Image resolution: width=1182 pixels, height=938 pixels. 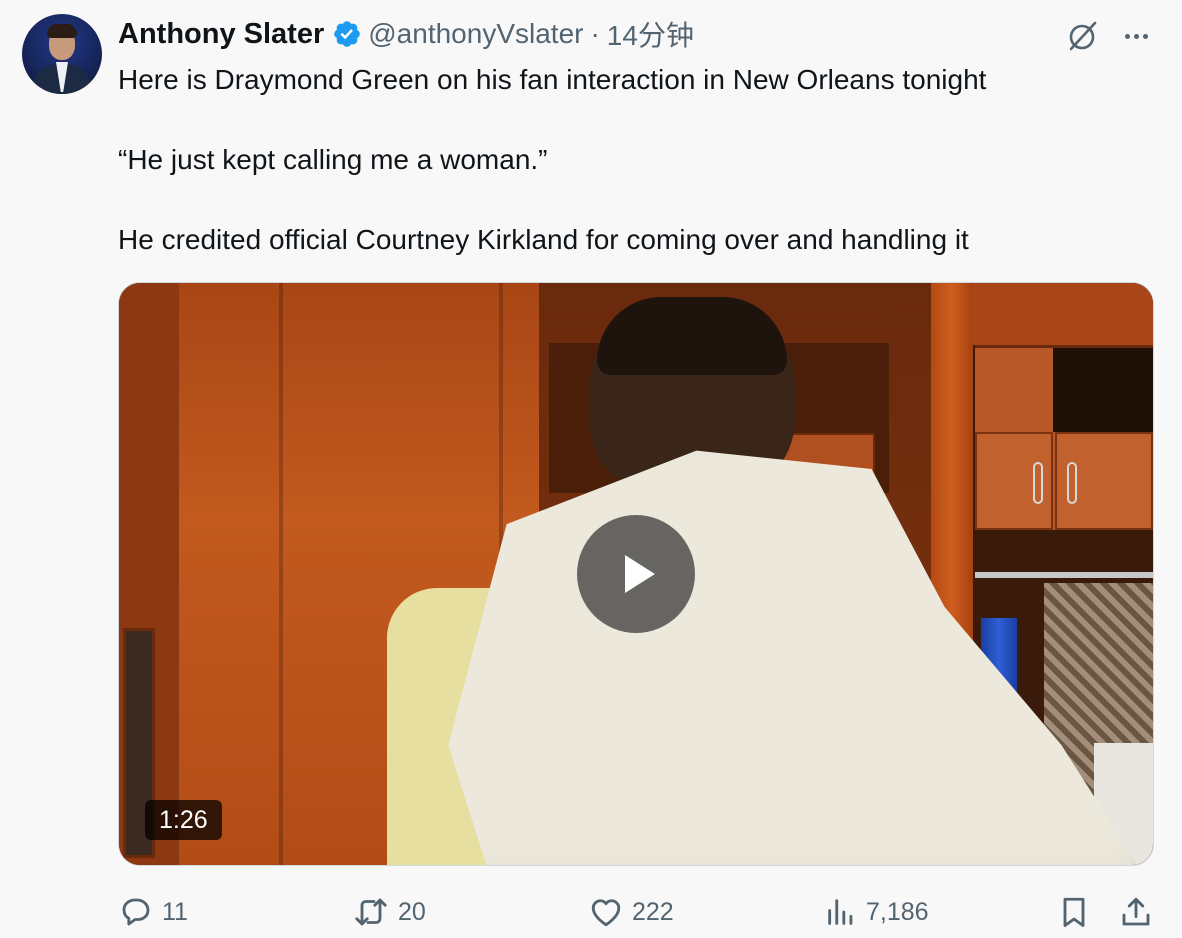 I want to click on video-frame-rod, so click(x=1064, y=575).